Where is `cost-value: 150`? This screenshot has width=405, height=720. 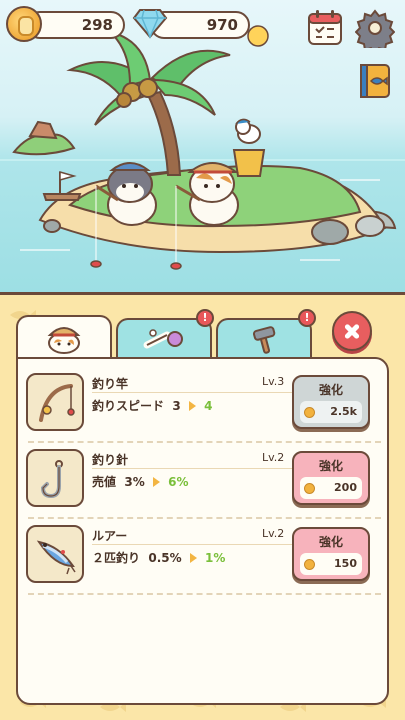 cost-value: 150 is located at coordinates (345, 563).